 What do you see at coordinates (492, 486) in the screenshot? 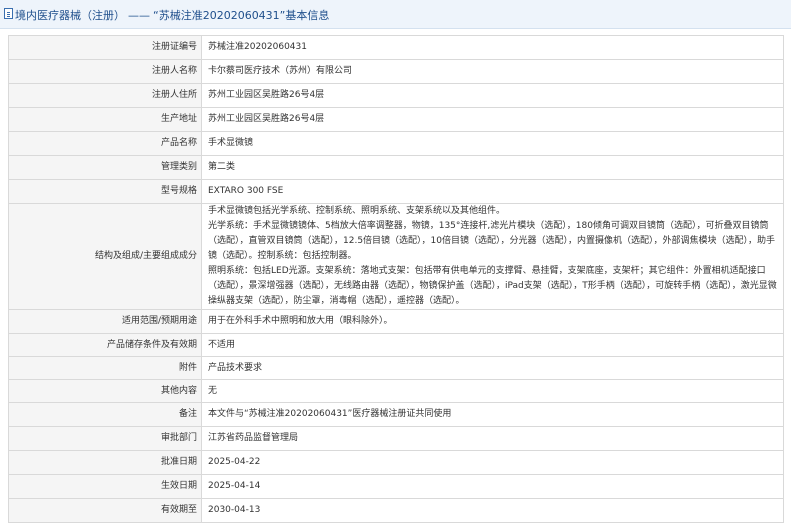
I see `field-value: 2025-04-14` at bounding box center [492, 486].